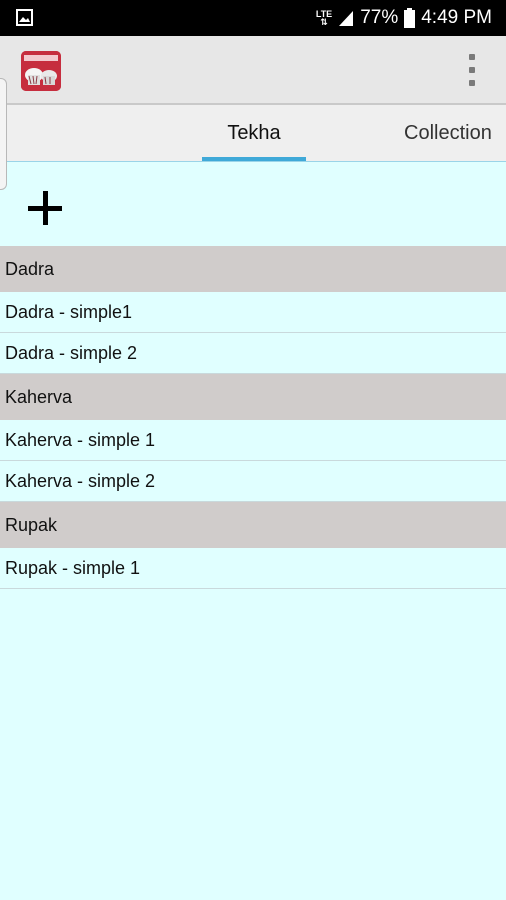  I want to click on list-item: Kaherva - simple 2, so click(253, 481).